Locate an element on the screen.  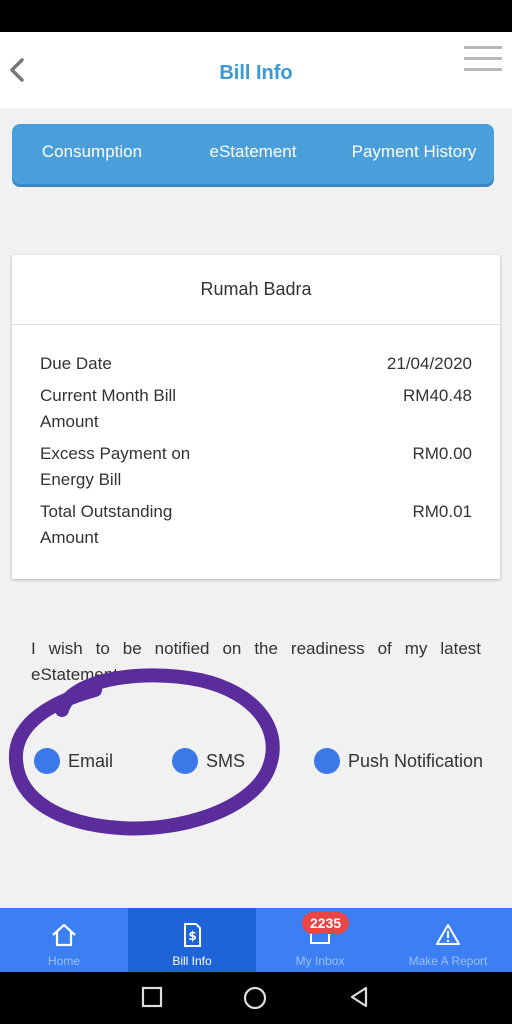
row-value: RM0.01 is located at coordinates (442, 511).